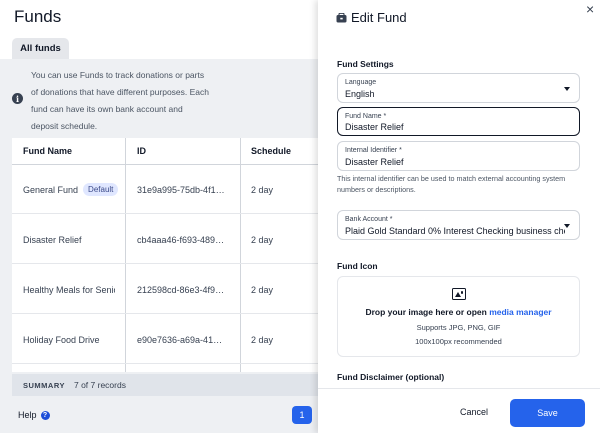 This screenshot has width=600, height=433. I want to click on fund-name: Healthy Meals for Seniors, so click(69, 289).